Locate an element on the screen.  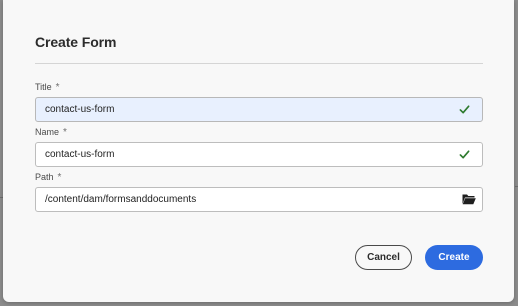
title-input is located at coordinates (245, 109).